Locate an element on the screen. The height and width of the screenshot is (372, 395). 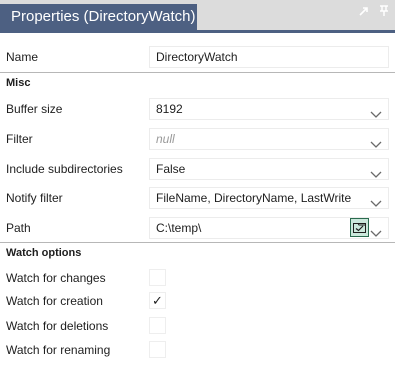
watch-for-renaming-label: Watch for renaming is located at coordinates (58, 350).